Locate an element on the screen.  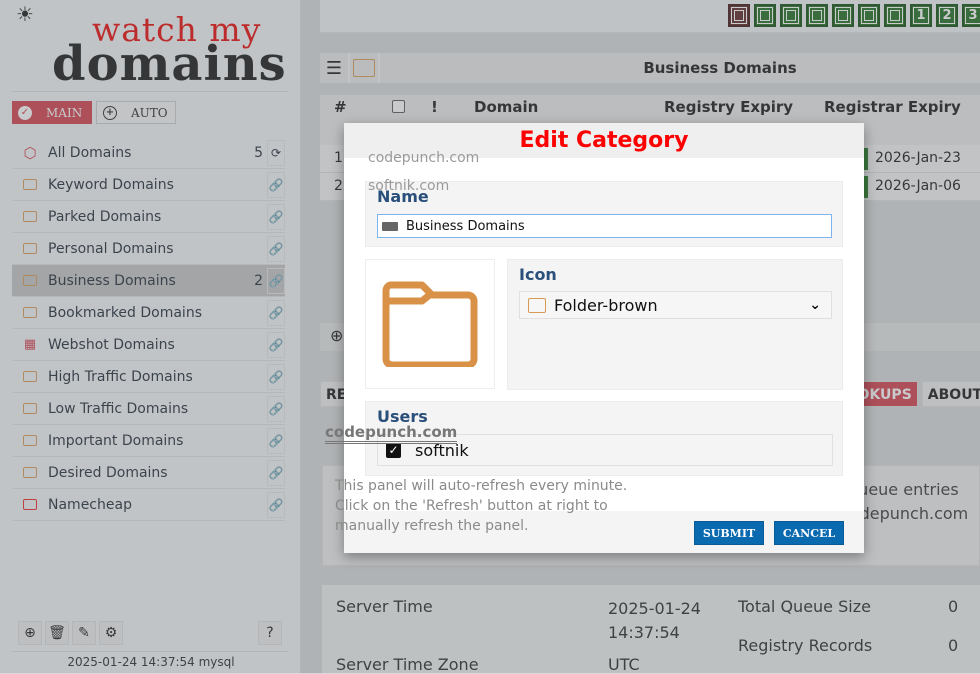
users-section: Users ✓ softnik is located at coordinates (604, 438).